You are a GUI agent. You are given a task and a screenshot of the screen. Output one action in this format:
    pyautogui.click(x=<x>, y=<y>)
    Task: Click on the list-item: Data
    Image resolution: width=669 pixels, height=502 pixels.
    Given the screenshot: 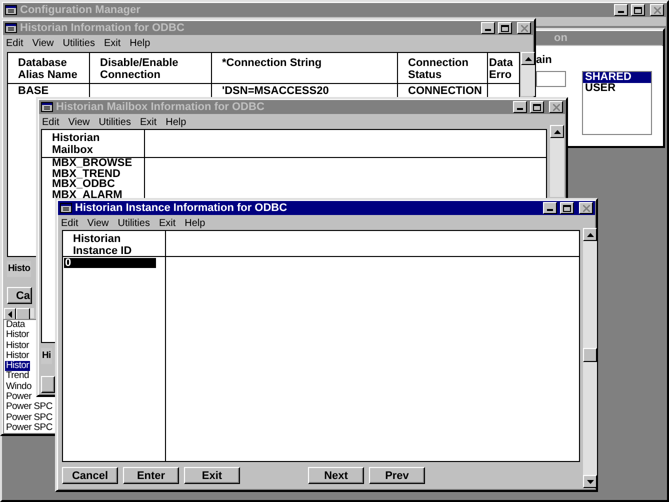 What is the action you would take?
    pyautogui.click(x=15, y=325)
    